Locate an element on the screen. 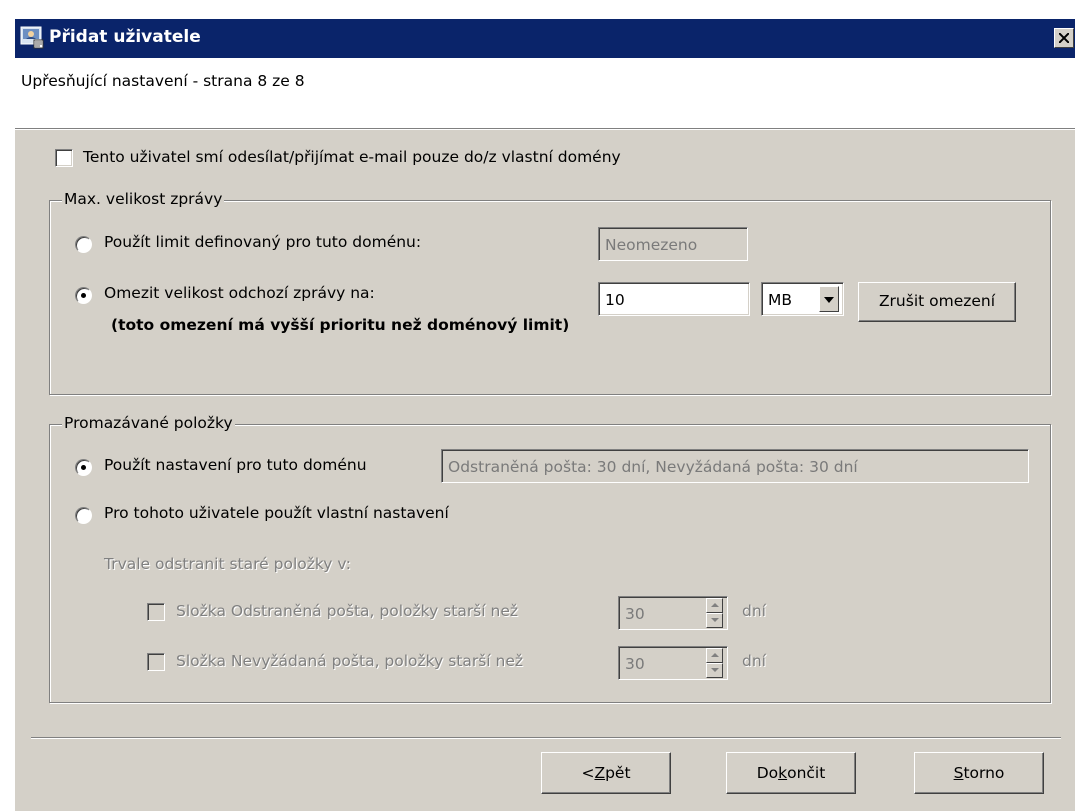 The image size is (1076, 811). back-label-key: Z is located at coordinates (600, 773).